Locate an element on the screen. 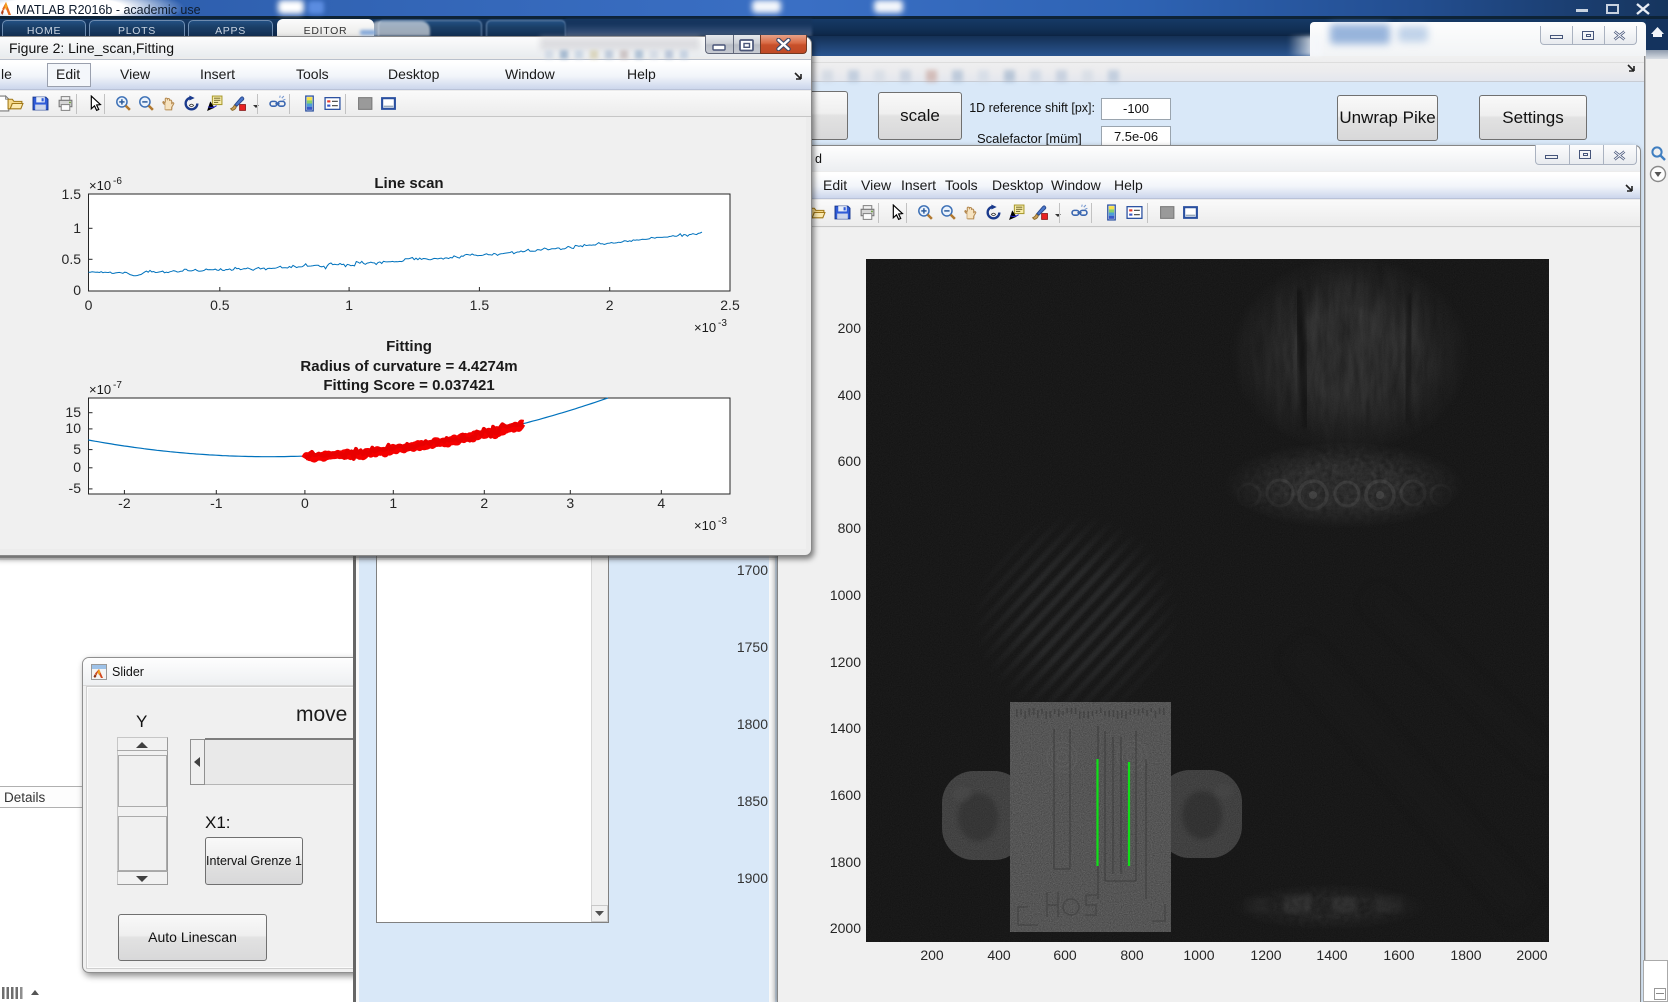 Image resolution: width=1668 pixels, height=1002 pixels. svg-text: -6 is located at coordinates (117, 181).